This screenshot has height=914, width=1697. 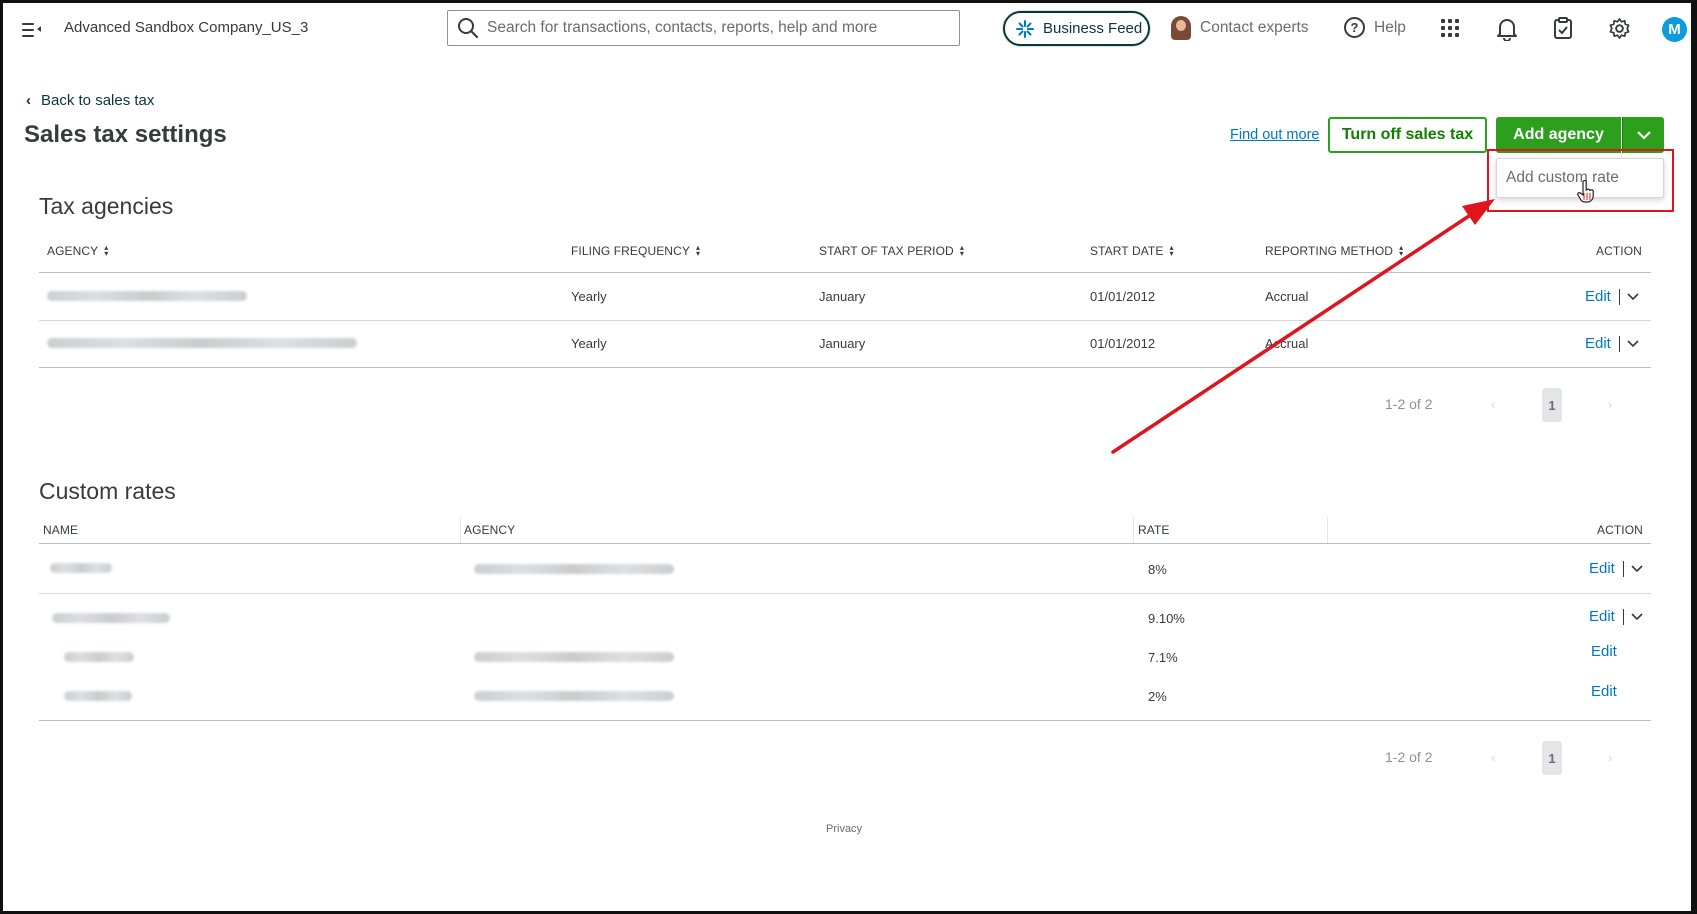 What do you see at coordinates (1157, 696) in the screenshot?
I see `cell-rate: 2%` at bounding box center [1157, 696].